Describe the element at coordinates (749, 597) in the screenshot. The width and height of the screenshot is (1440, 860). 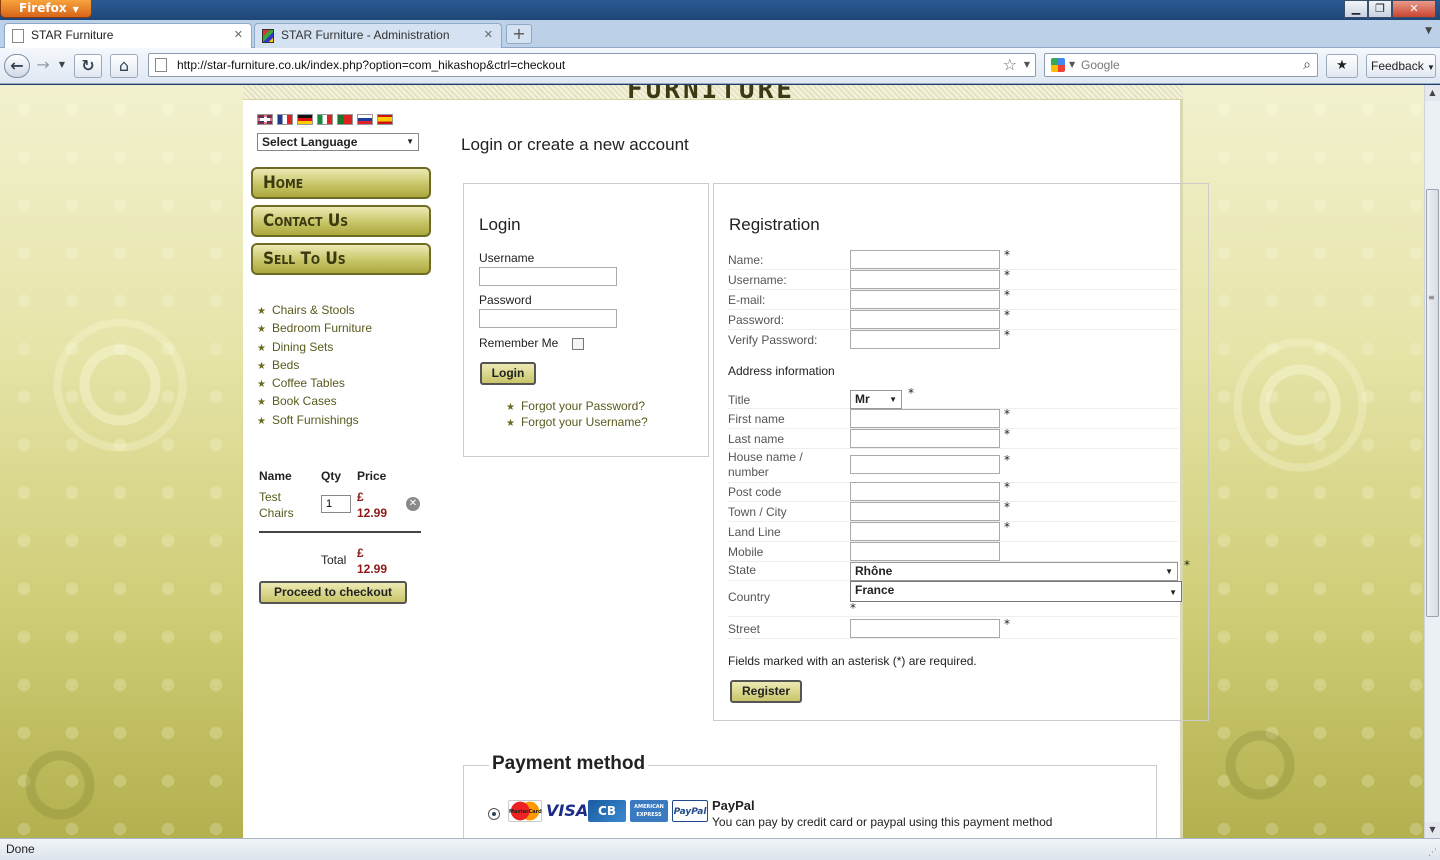
I see `reg-country-label: Country` at that location.